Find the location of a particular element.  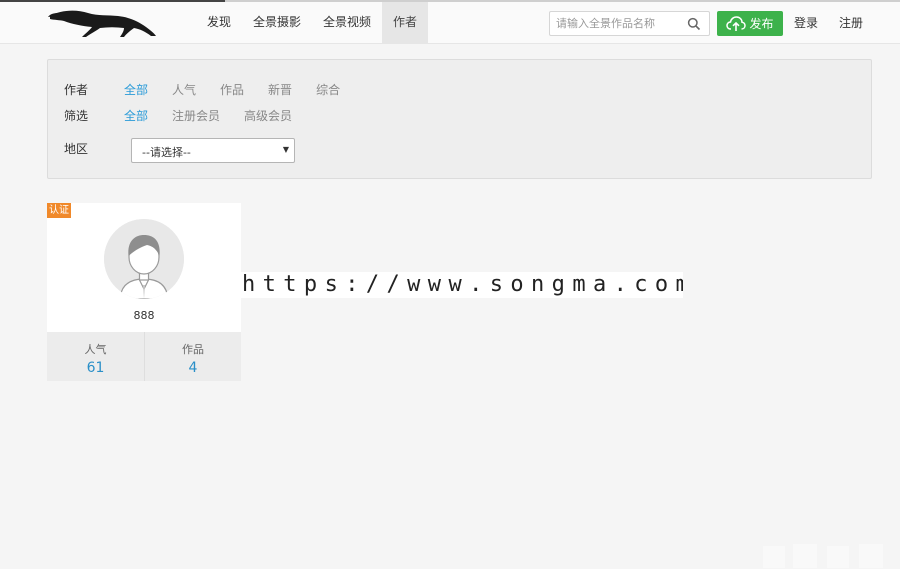

nav-panorama-photo: 全景摄影 is located at coordinates (277, 22).